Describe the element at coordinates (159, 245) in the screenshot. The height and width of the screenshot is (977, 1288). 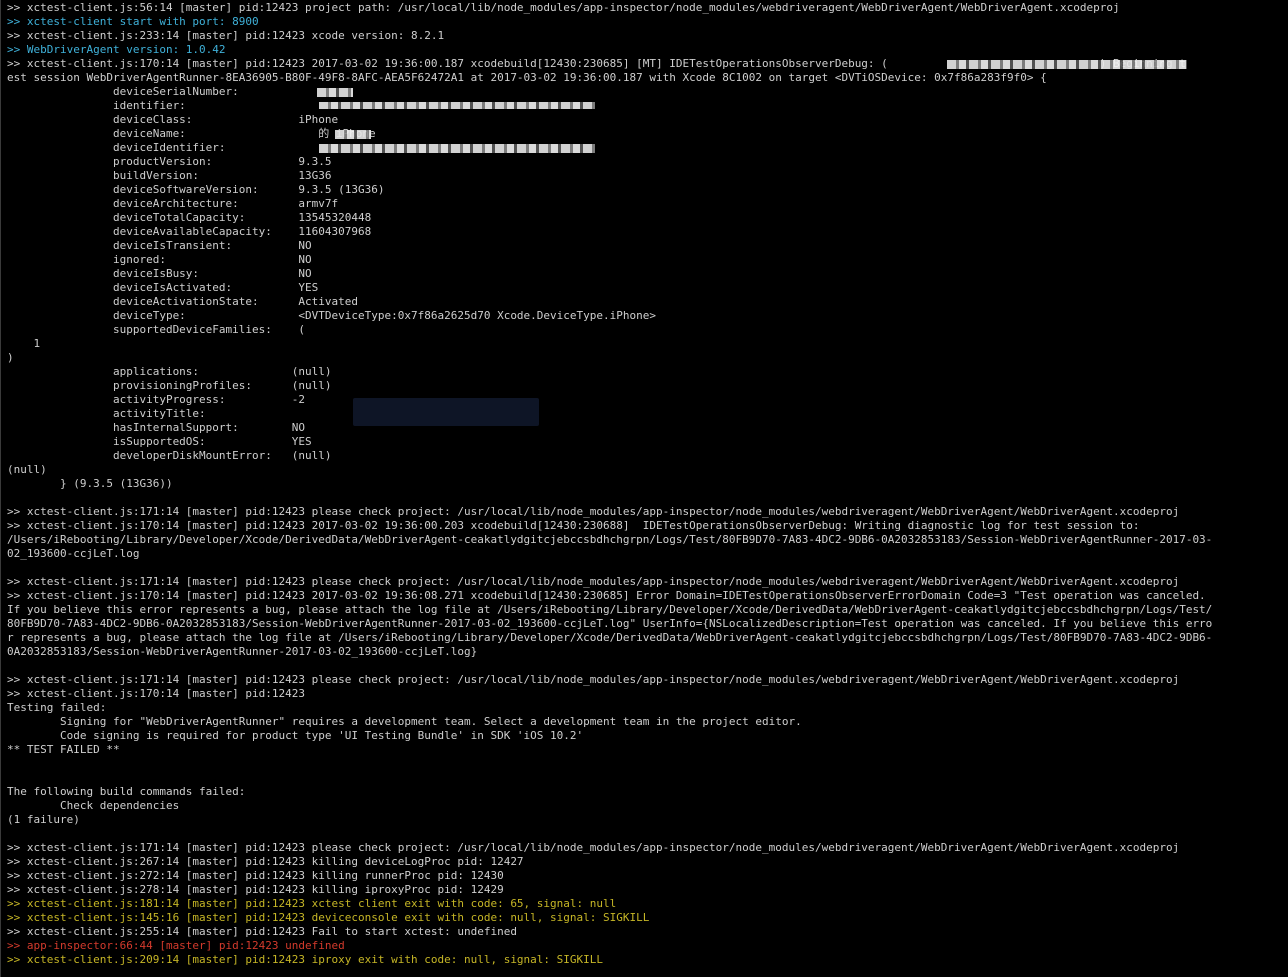
I see `log-line: deviceIsTransient: NO` at that location.